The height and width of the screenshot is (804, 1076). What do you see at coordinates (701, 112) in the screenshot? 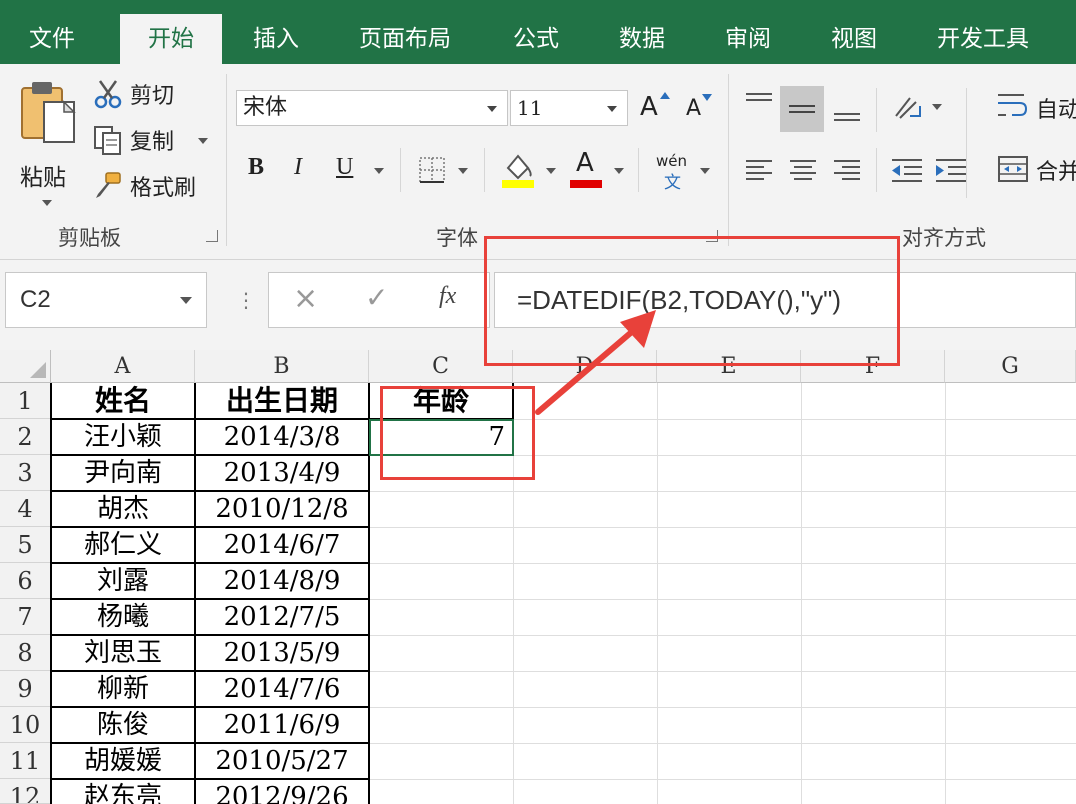
I see `shrink-font-button: A` at bounding box center [701, 112].